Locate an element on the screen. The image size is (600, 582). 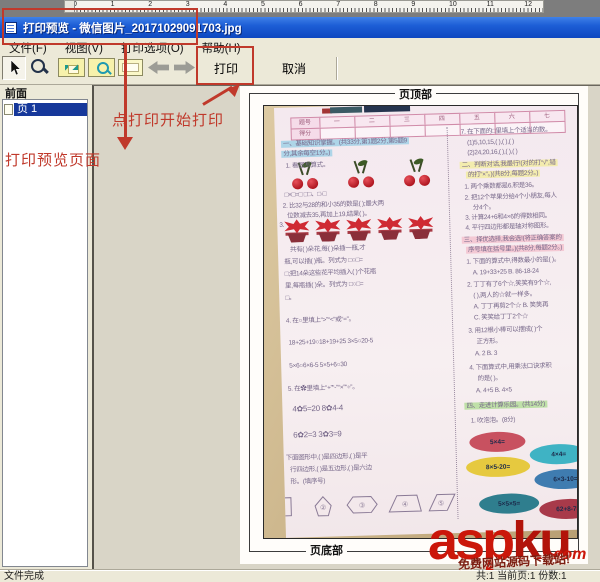
worksheet-text-line: □。 is located at coordinates (290, 298).